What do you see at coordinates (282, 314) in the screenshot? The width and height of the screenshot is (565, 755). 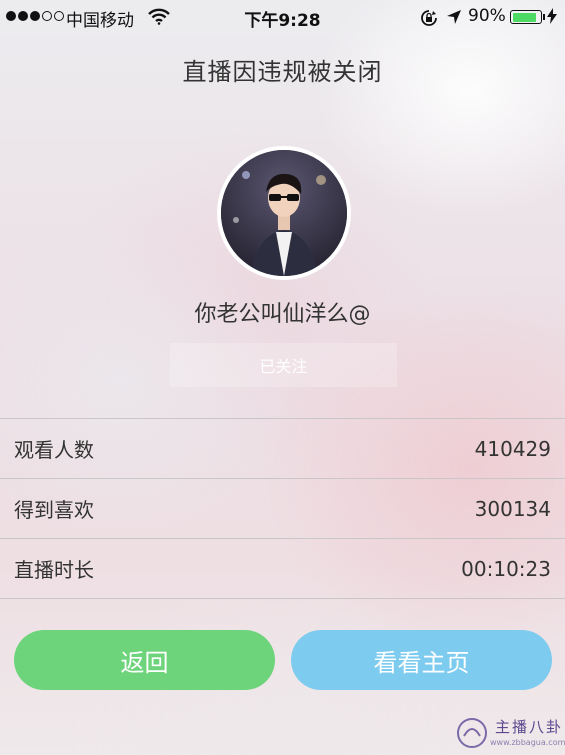 I see `username: 你老公叫仙洋么@` at bounding box center [282, 314].